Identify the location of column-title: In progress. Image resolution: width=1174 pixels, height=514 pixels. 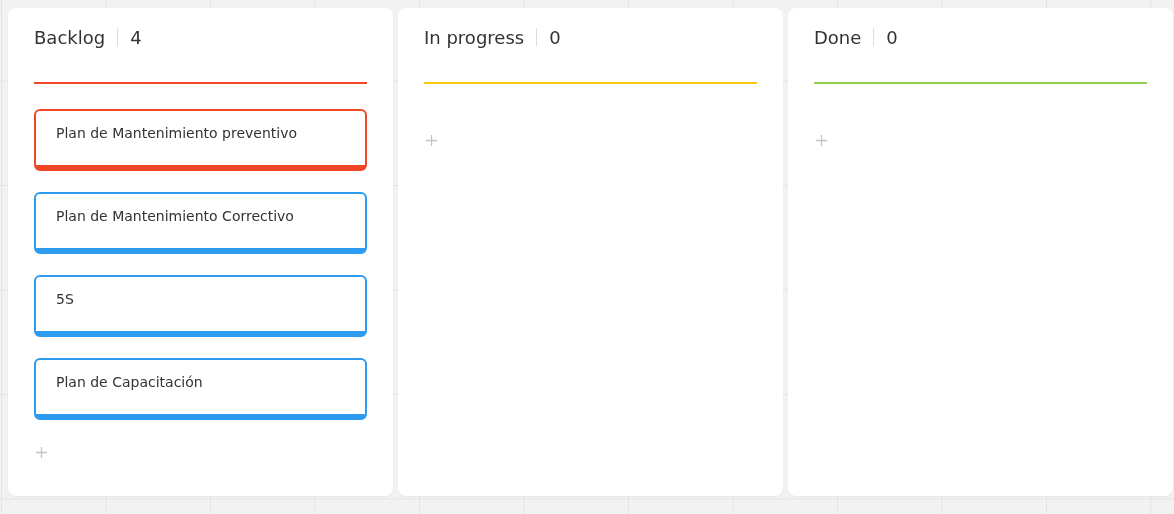
(474, 37).